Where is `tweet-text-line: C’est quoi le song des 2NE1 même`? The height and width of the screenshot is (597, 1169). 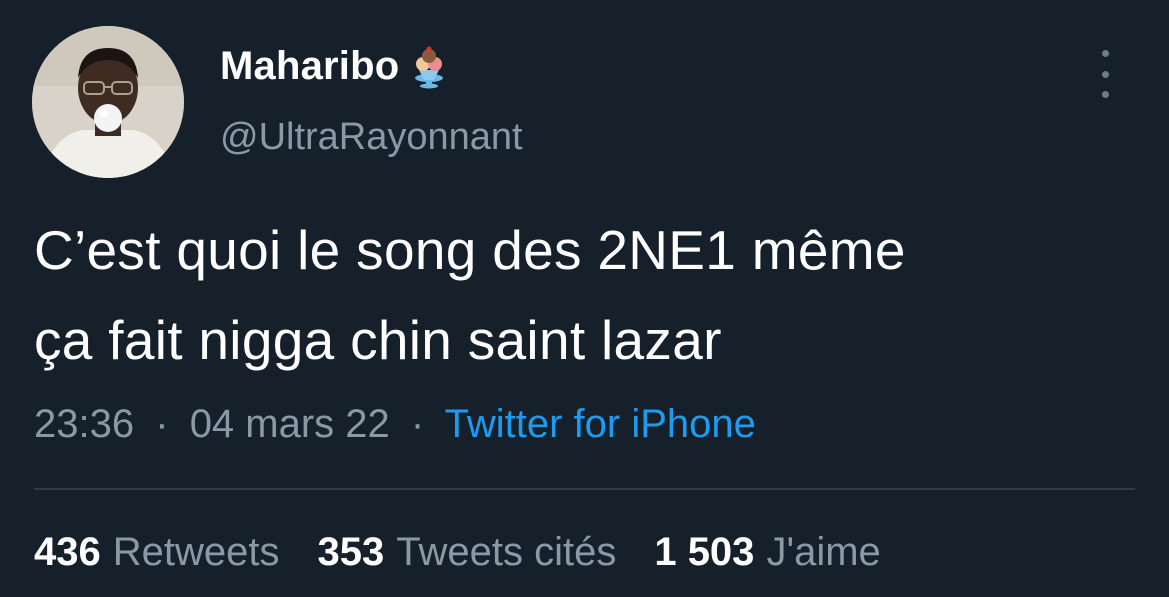 tweet-text-line: C’est quoi le song des 2NE1 même is located at coordinates (470, 250).